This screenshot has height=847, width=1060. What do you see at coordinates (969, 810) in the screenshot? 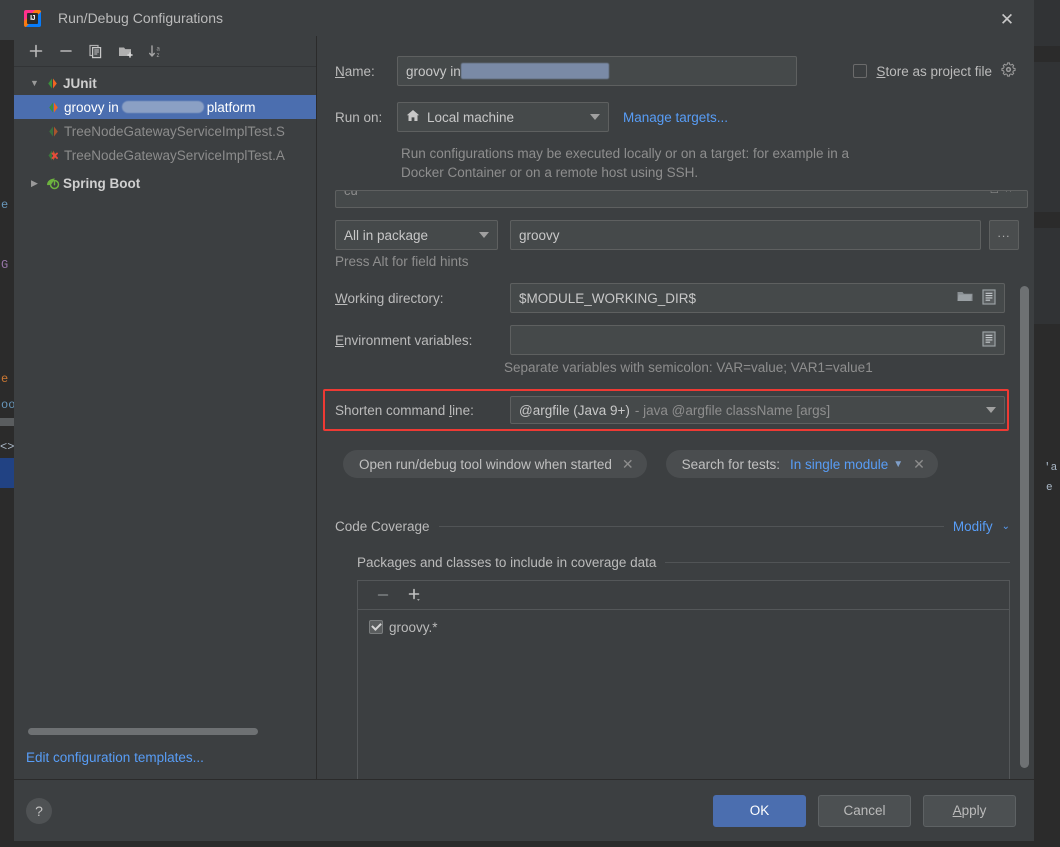
I see `apply-button: Apply` at bounding box center [969, 810].